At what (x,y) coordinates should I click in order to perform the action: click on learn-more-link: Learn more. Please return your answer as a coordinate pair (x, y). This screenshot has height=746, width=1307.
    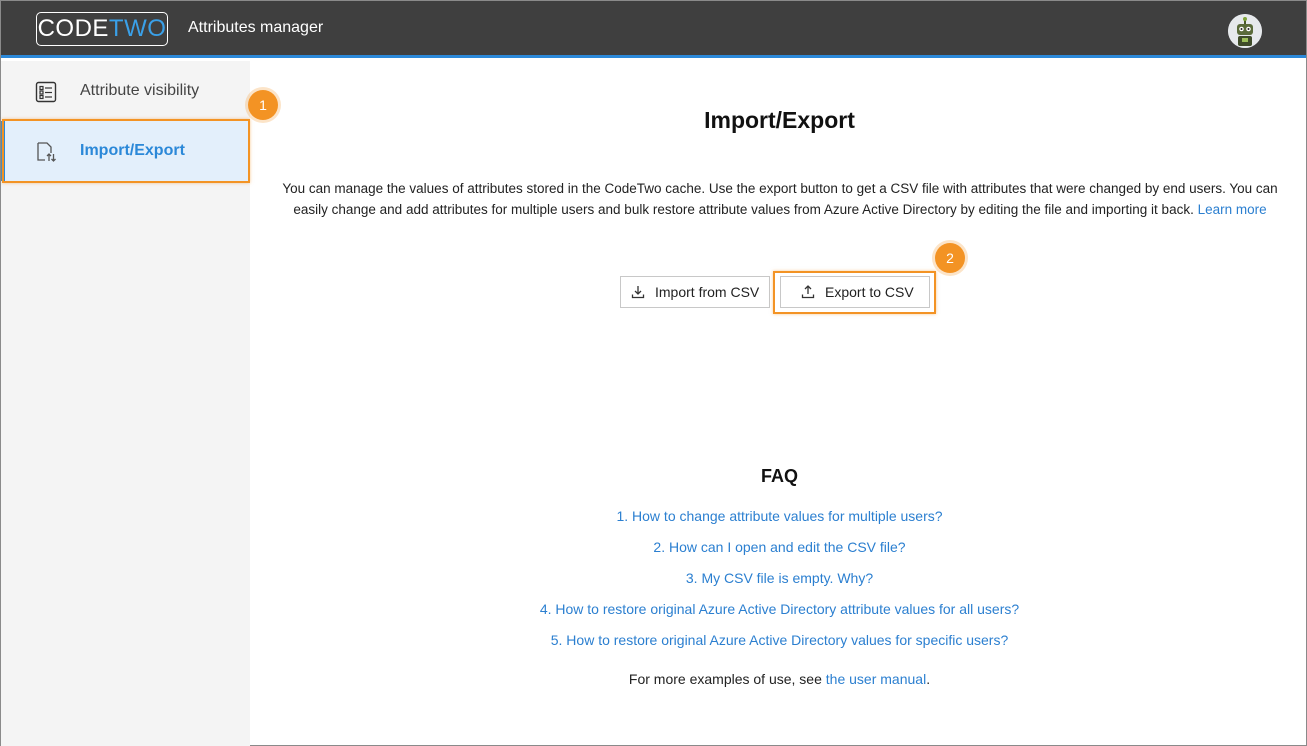
    Looking at the image, I should click on (1232, 209).